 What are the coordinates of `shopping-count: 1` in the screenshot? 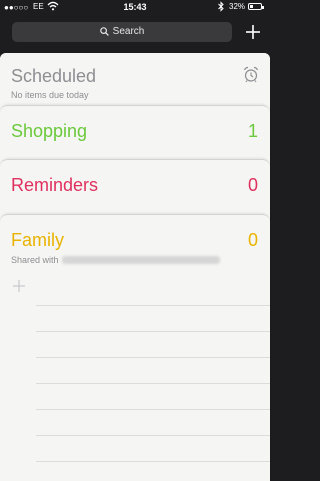 It's located at (252, 131).